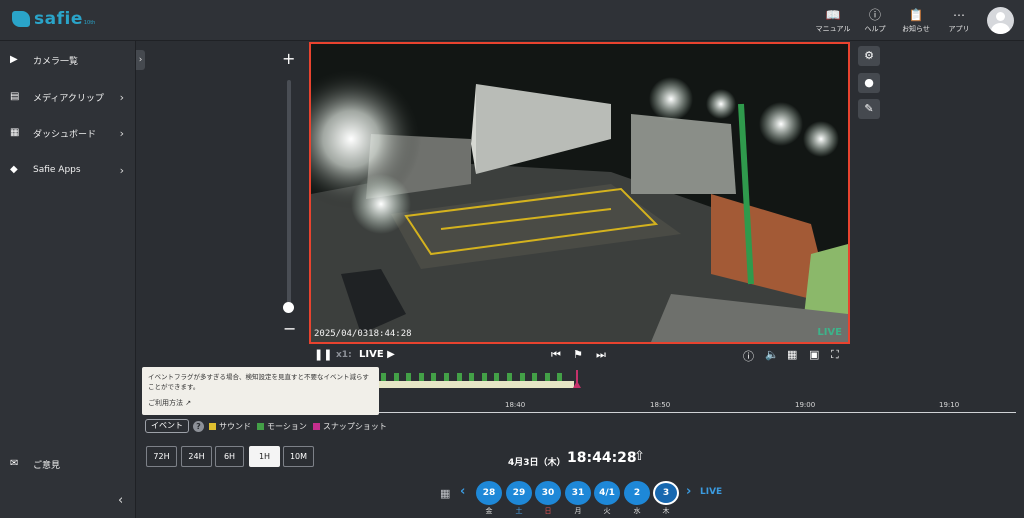  I want to click on apps-button: ⋯ アプリ, so click(959, 21).